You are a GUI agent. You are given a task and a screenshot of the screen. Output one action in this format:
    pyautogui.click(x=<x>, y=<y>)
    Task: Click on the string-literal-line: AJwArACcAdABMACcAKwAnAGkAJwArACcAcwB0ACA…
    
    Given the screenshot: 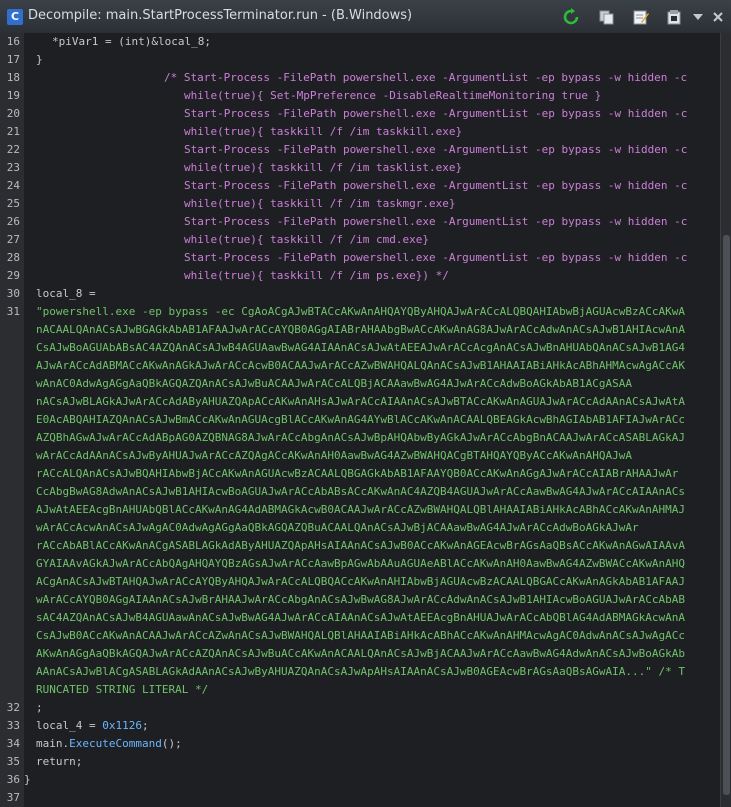 What is the action you would take?
    pyautogui.click(x=361, y=365)
    